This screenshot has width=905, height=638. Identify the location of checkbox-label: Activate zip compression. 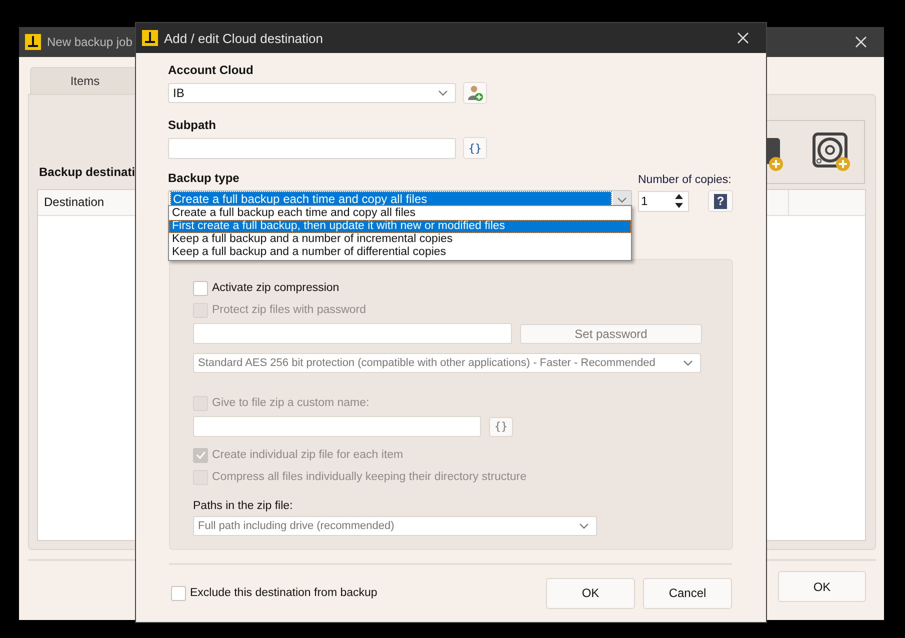
(276, 288).